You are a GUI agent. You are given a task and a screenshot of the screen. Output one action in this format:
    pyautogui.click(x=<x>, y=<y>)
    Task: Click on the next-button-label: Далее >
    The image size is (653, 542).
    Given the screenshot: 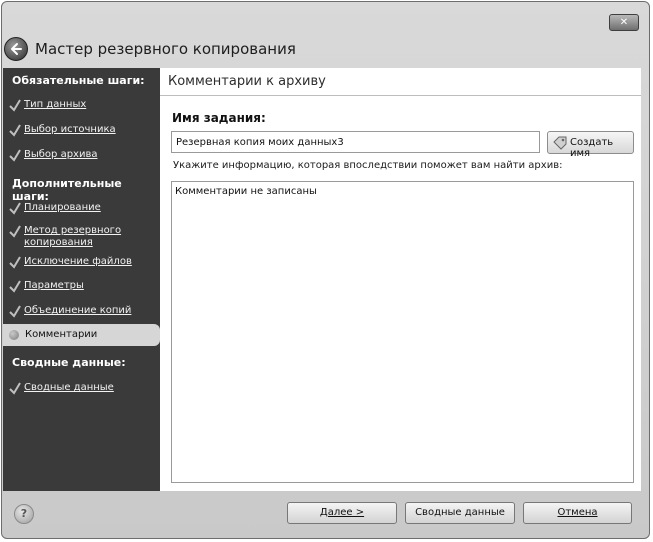 What is the action you would take?
    pyautogui.click(x=342, y=512)
    